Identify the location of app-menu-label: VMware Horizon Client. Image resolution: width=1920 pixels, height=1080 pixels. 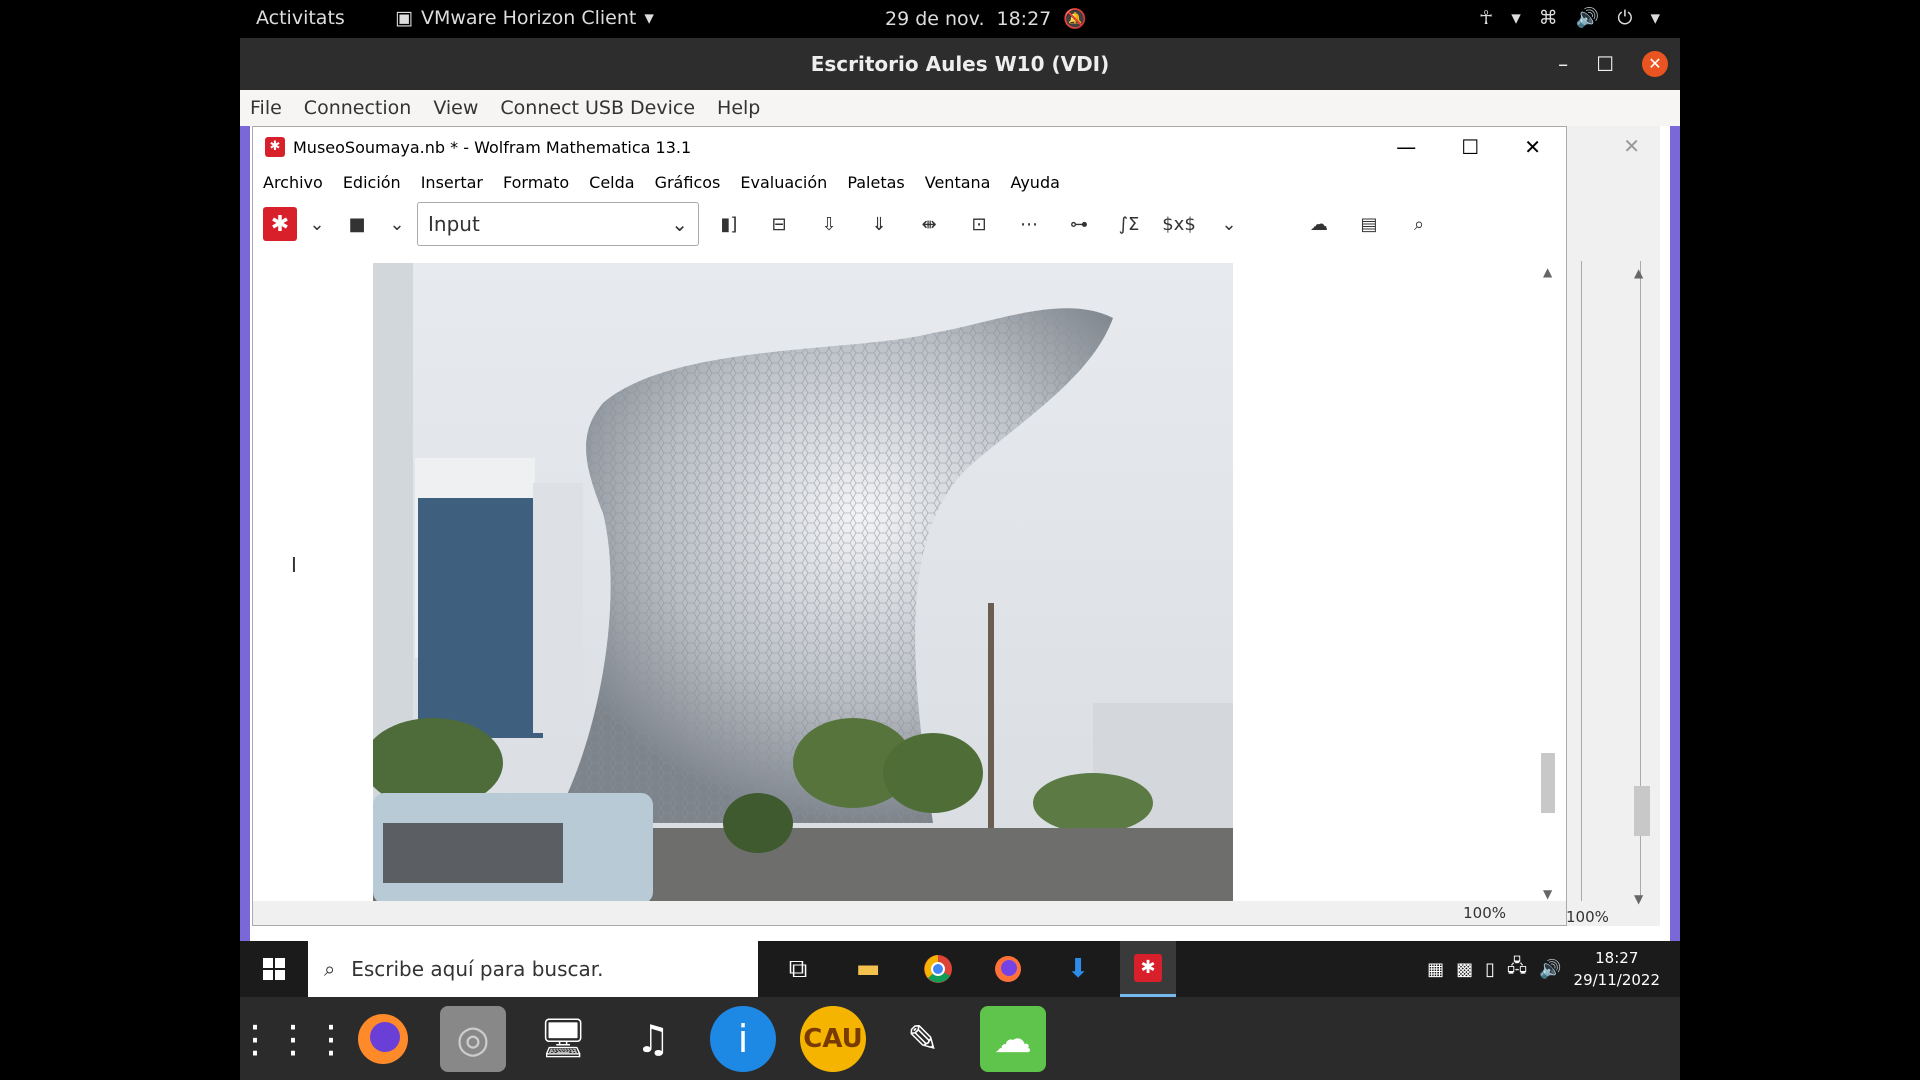
(528, 18).